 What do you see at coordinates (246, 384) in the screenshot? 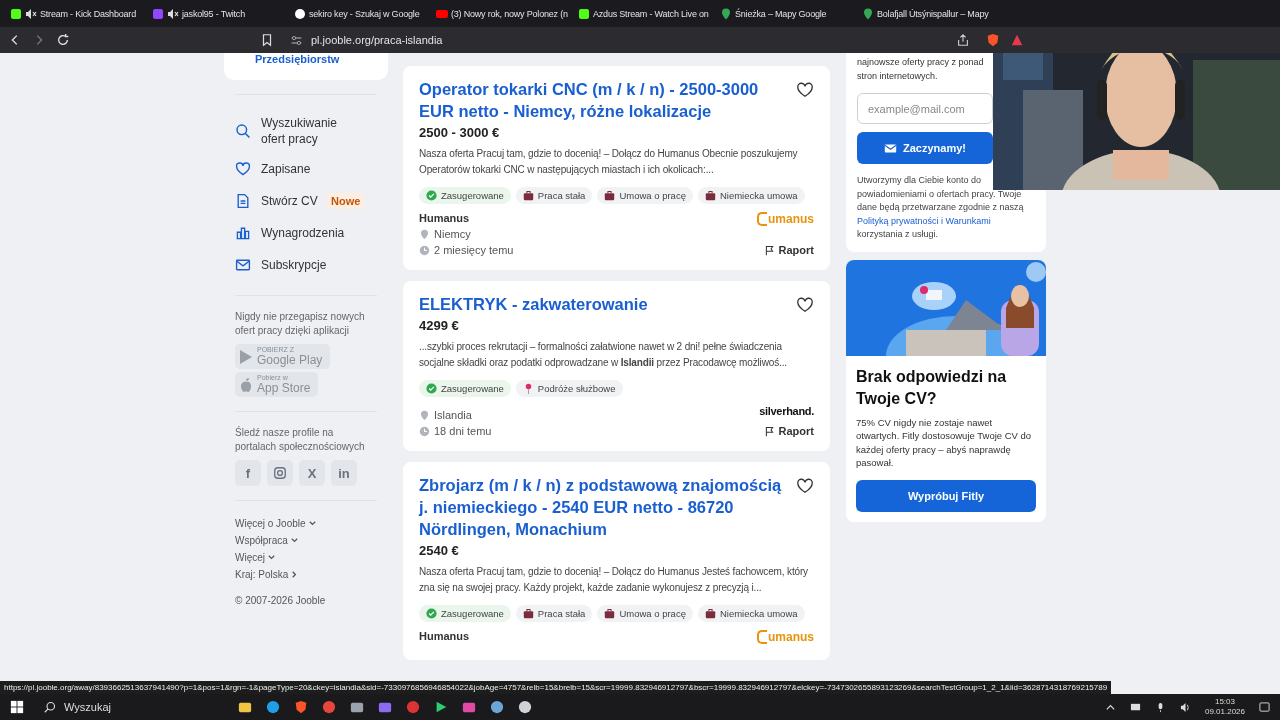
I see `apple-icon` at bounding box center [246, 384].